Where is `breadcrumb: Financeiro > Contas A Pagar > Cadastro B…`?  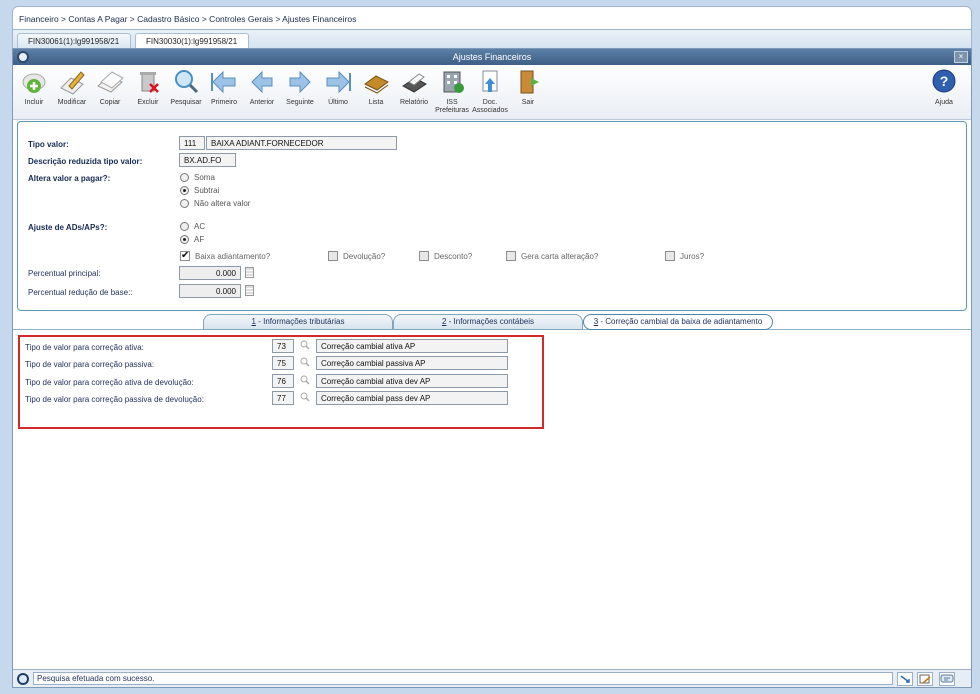
breadcrumb: Financeiro > Contas A Pagar > Cadastro B… is located at coordinates (492, 18).